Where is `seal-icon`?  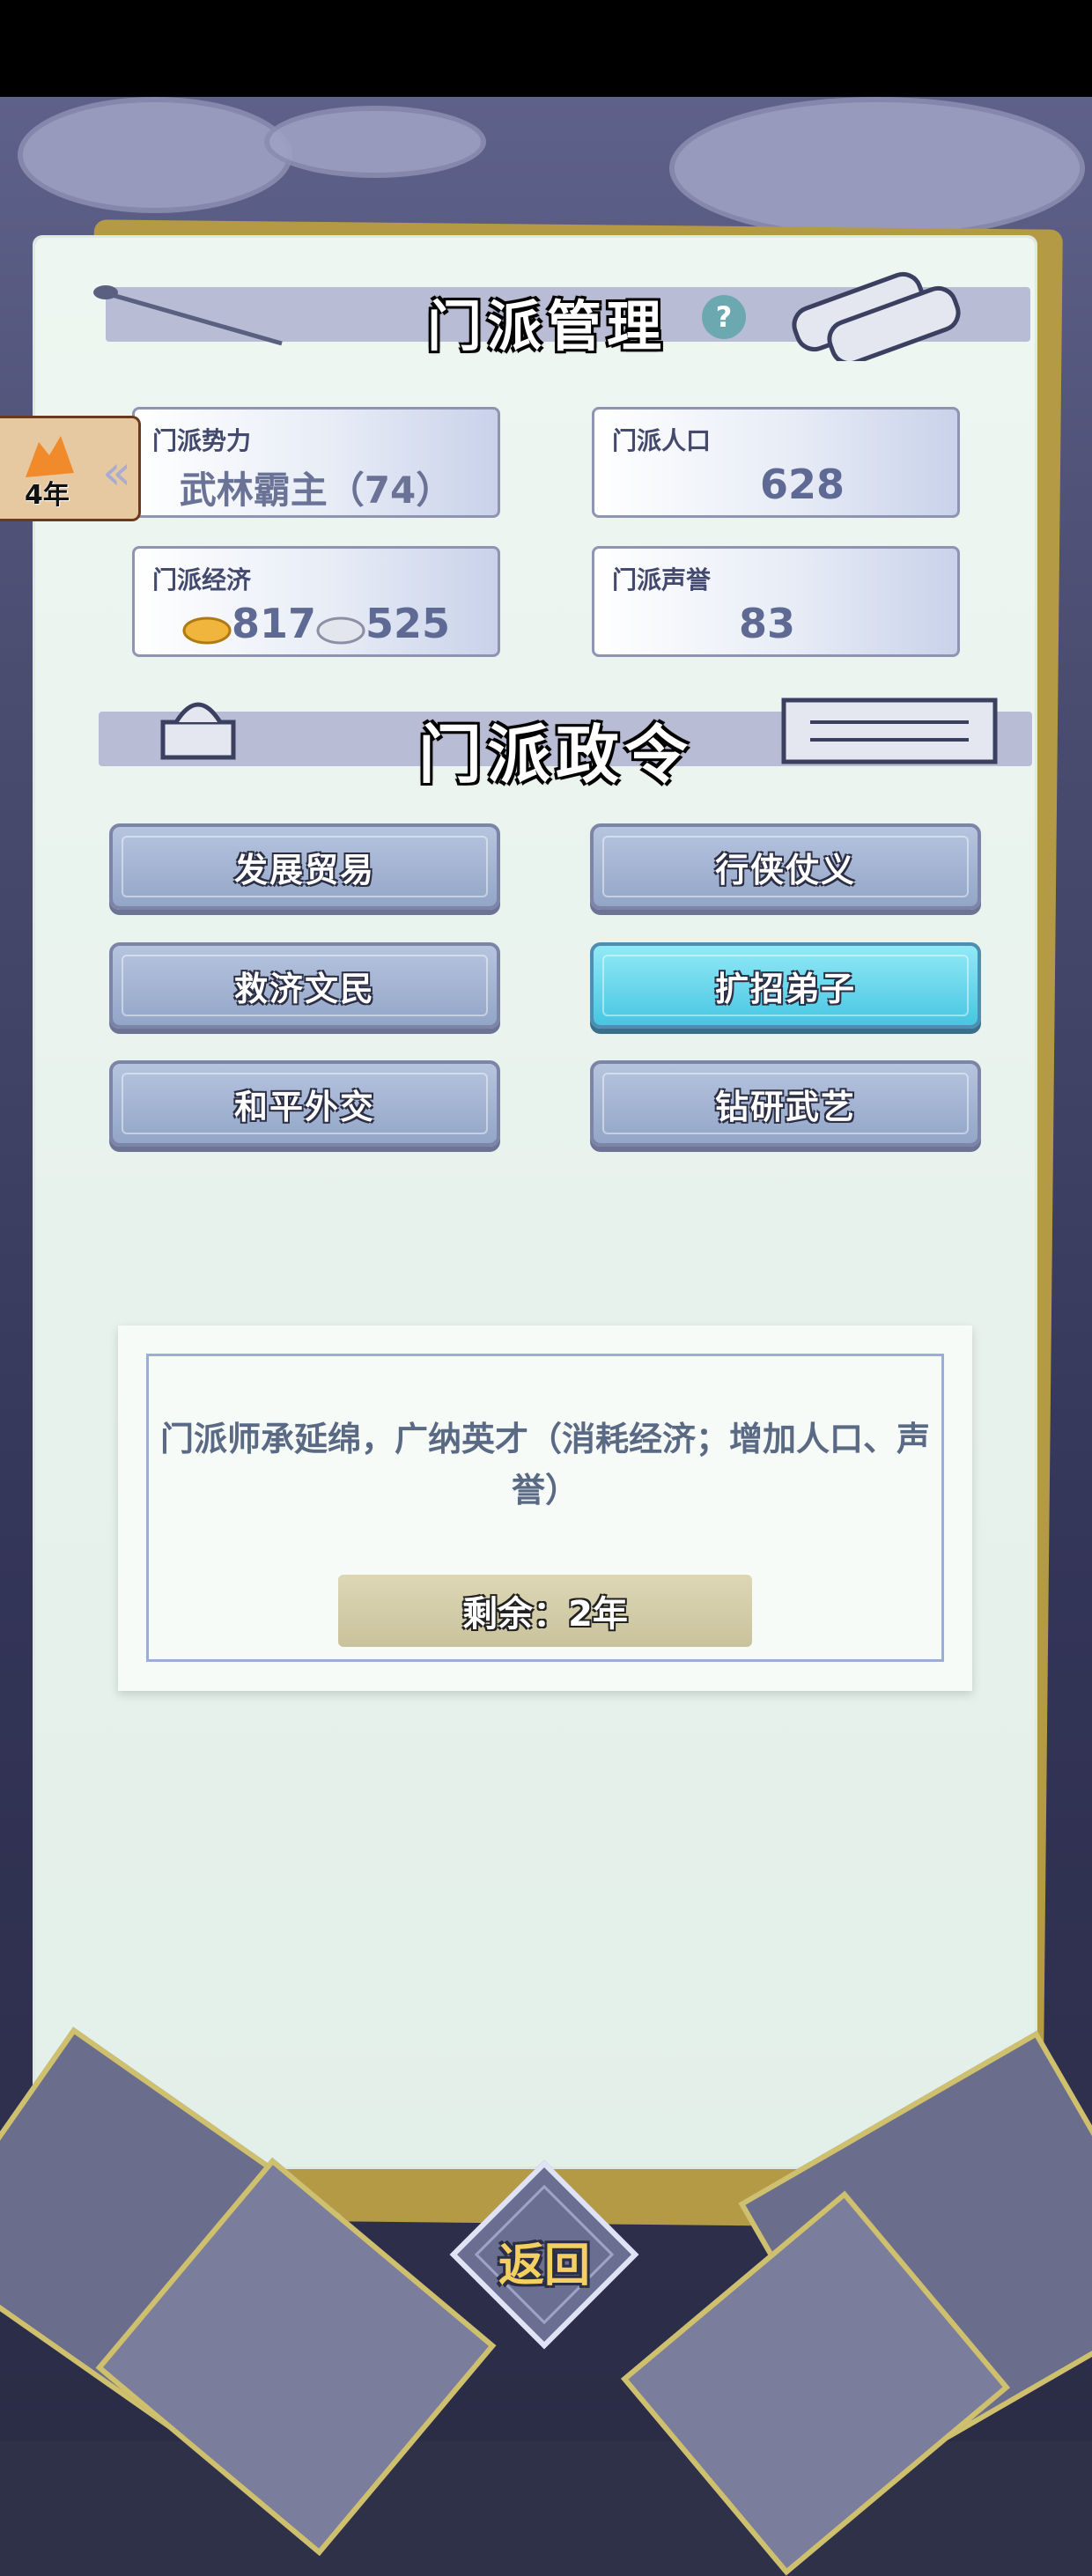 seal-icon is located at coordinates (198, 731).